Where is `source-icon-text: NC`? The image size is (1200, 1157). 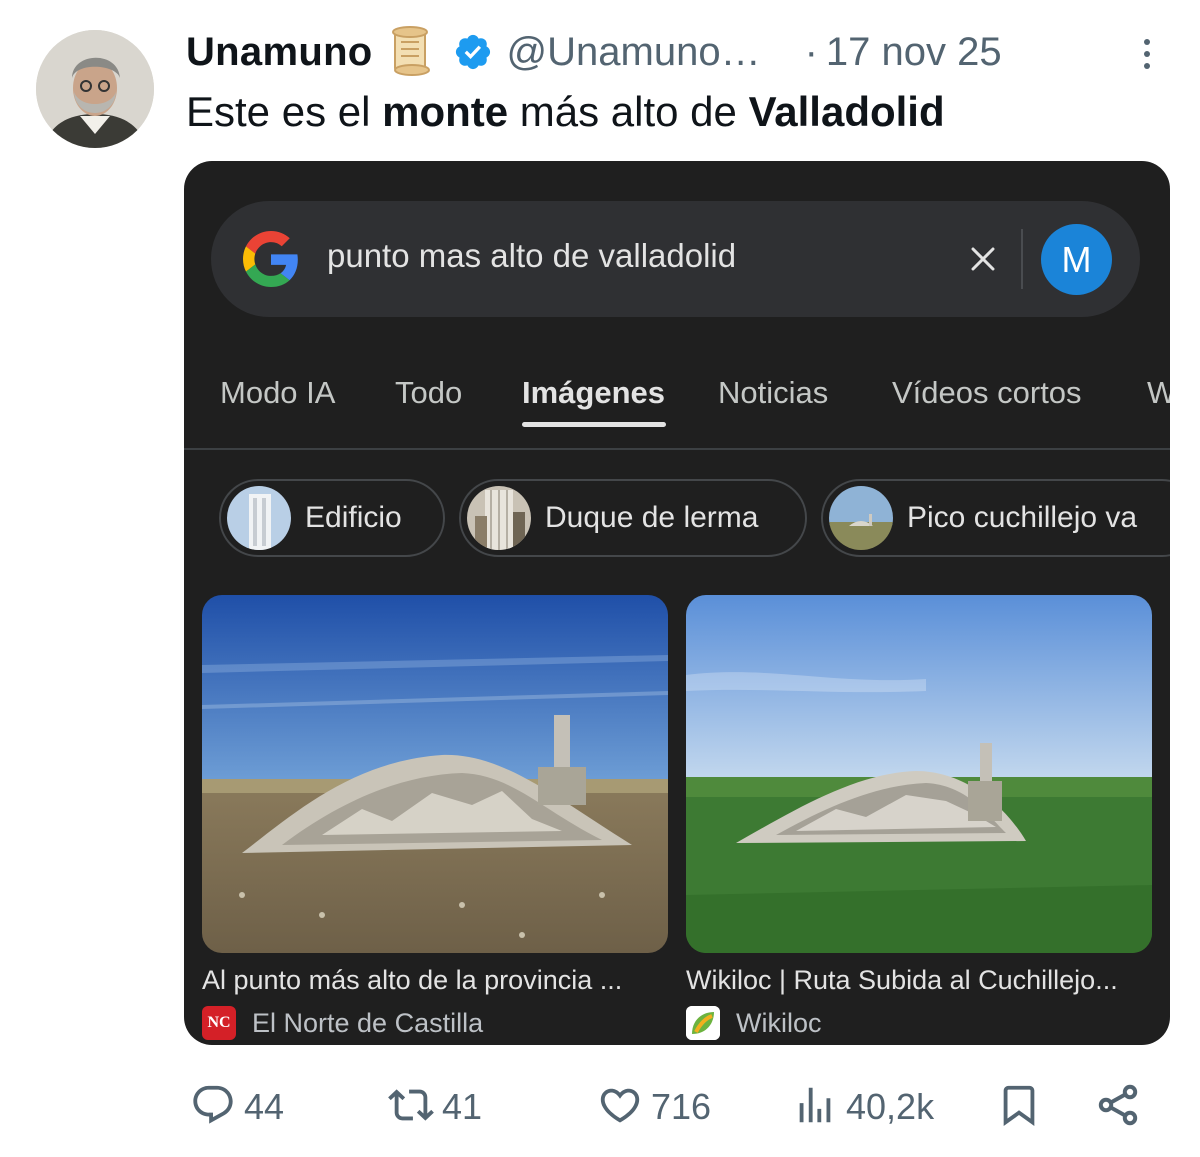
source-icon-text: NC is located at coordinates (219, 1022).